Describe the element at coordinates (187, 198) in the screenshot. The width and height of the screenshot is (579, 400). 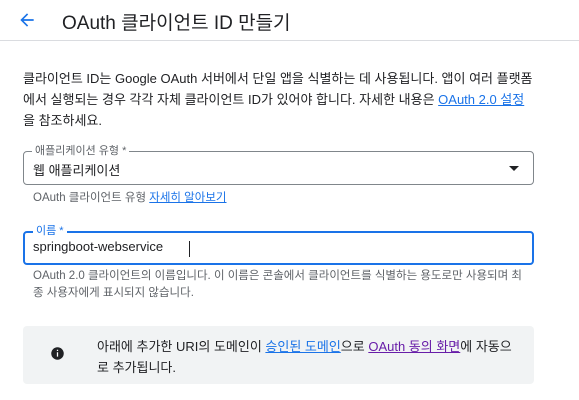
I see `learn-more-link: 자세히 알아보기` at that location.